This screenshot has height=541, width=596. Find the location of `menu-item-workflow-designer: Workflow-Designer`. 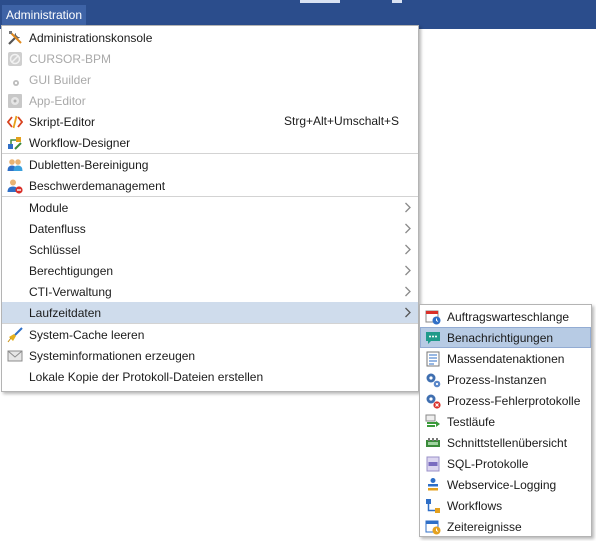

menu-item-workflow-designer: Workflow-Designer is located at coordinates (210, 142).